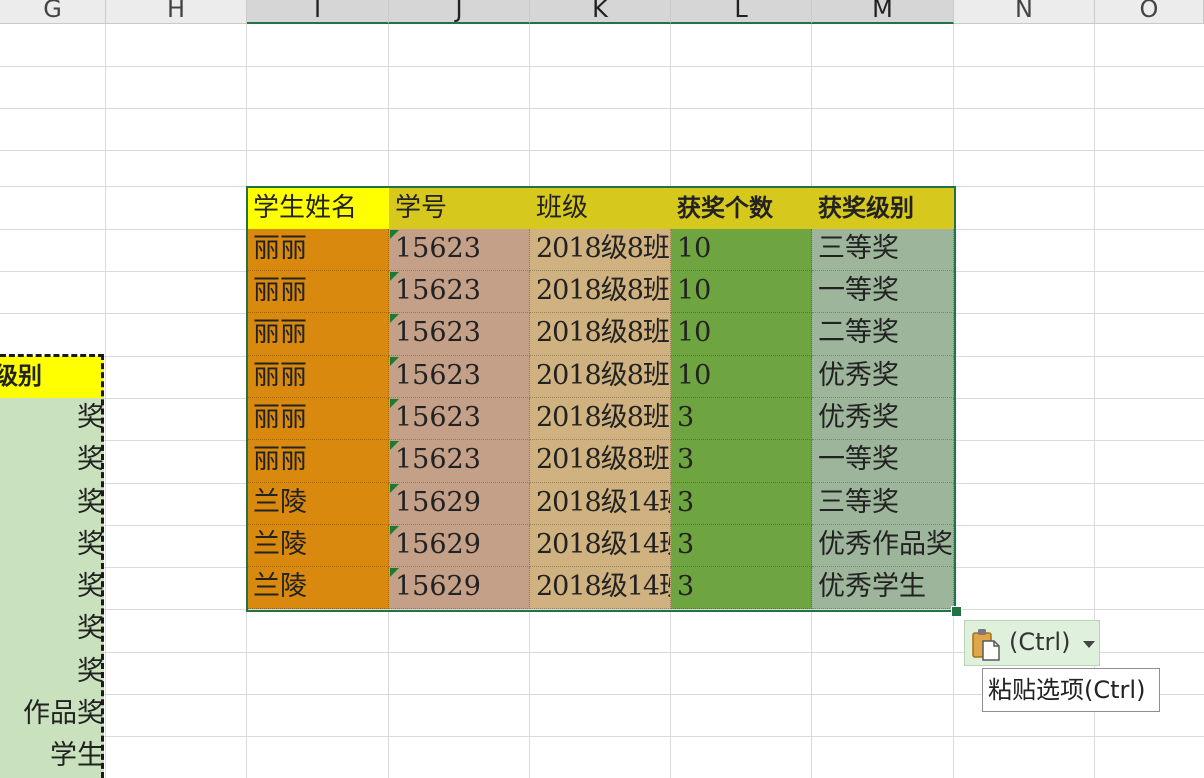  I want to click on source-header-cell: 级别, so click(52, 377).